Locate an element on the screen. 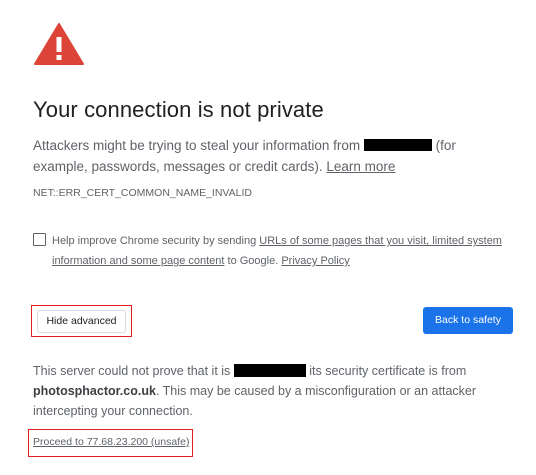 This screenshot has width=536, height=475. hide-advanced-highlight: Hide advanced is located at coordinates (81, 321).